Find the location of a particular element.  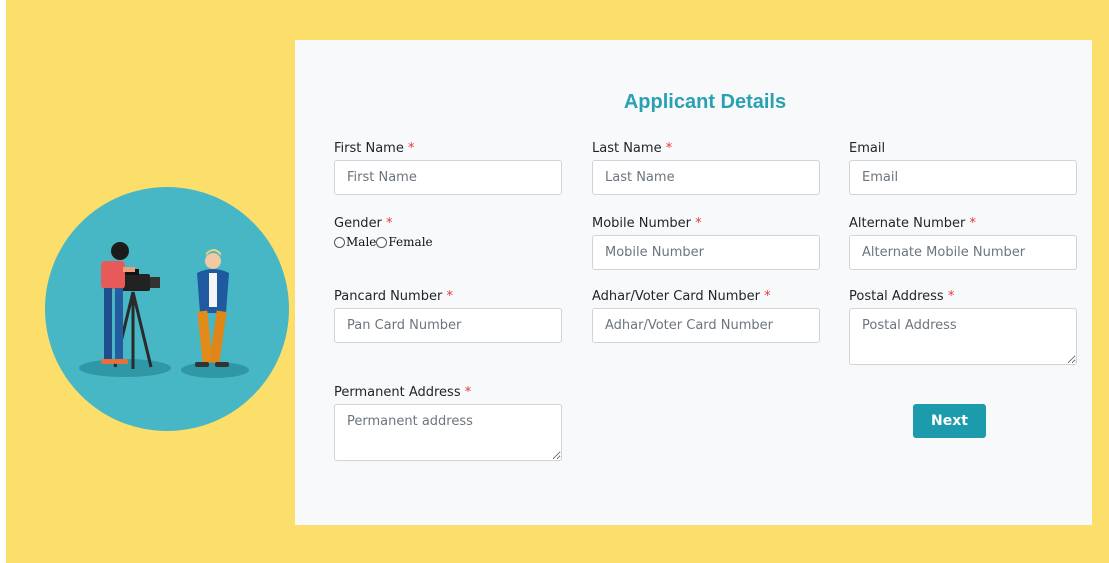

email-field: Email is located at coordinates (963, 167).